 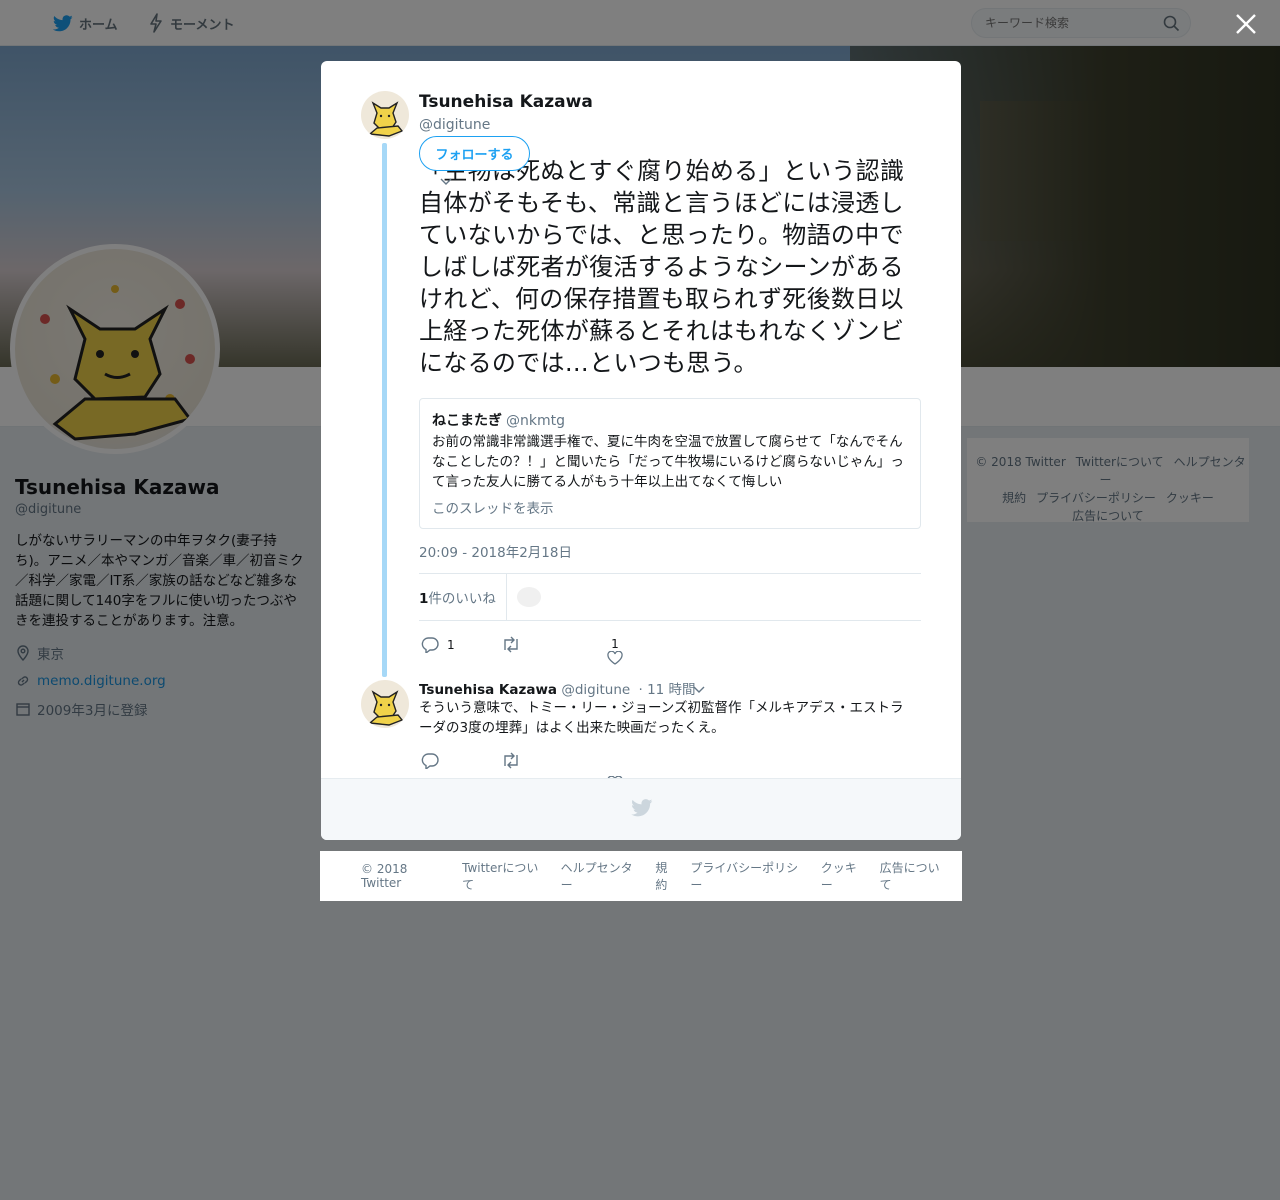 I want to click on bottom-footer-about: Twitterについて, so click(x=506, y=876).